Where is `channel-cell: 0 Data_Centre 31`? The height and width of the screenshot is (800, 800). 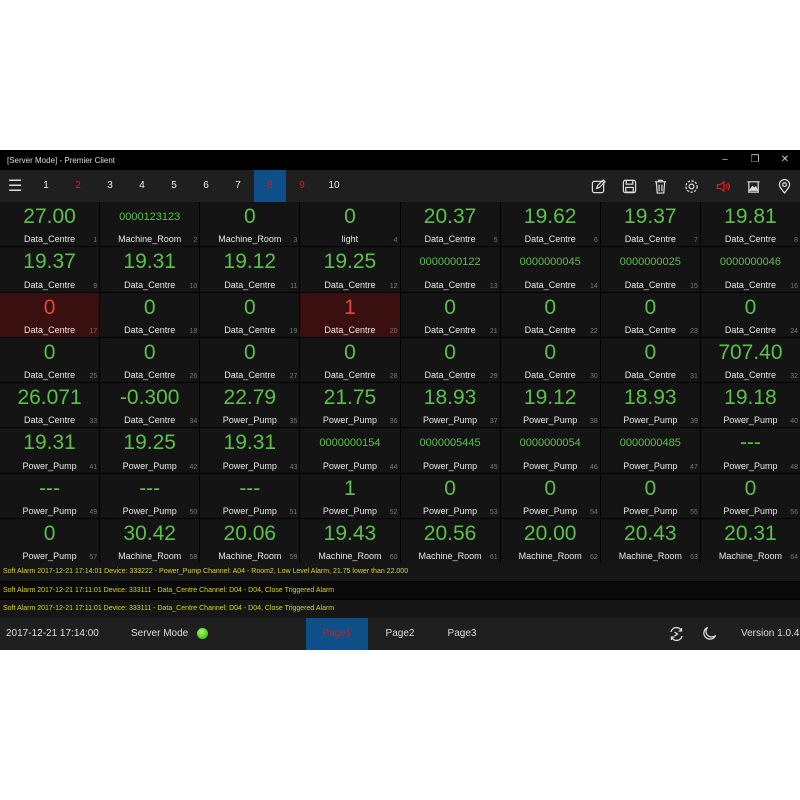 channel-cell: 0 Data_Centre 31 is located at coordinates (650, 359).